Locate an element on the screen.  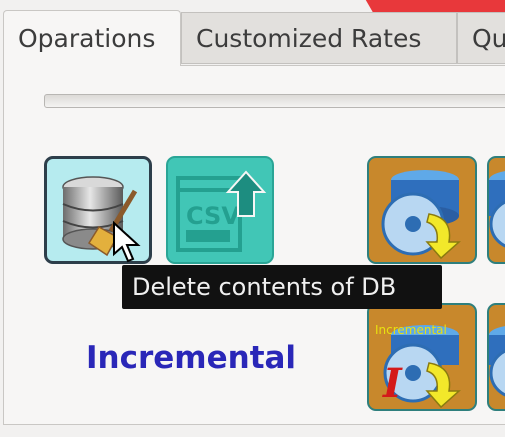
incremental-backup-icon: I is located at coordinates (421, 367).